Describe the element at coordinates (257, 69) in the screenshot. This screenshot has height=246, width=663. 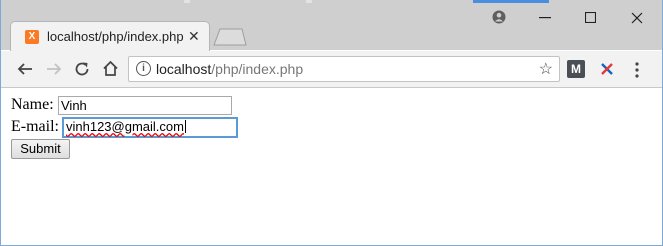
I see `url-path: /php/index.php` at that location.